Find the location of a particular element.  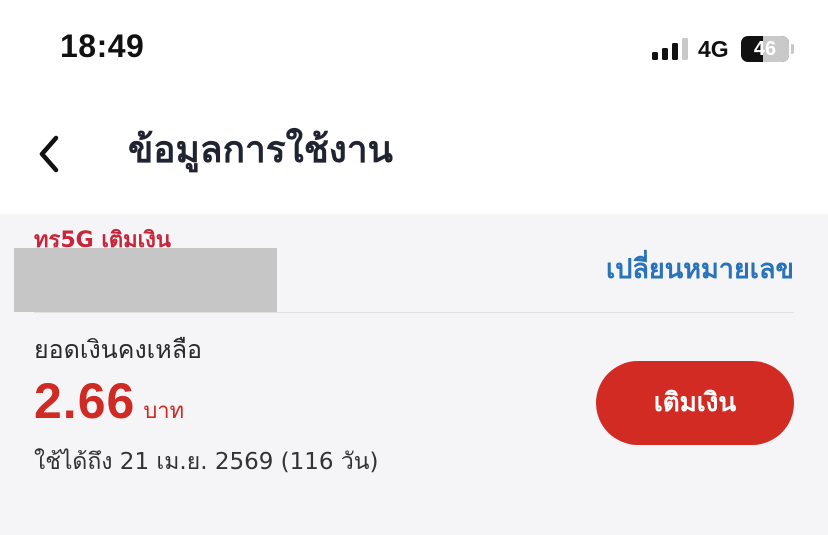

back-button is located at coordinates (52, 154).